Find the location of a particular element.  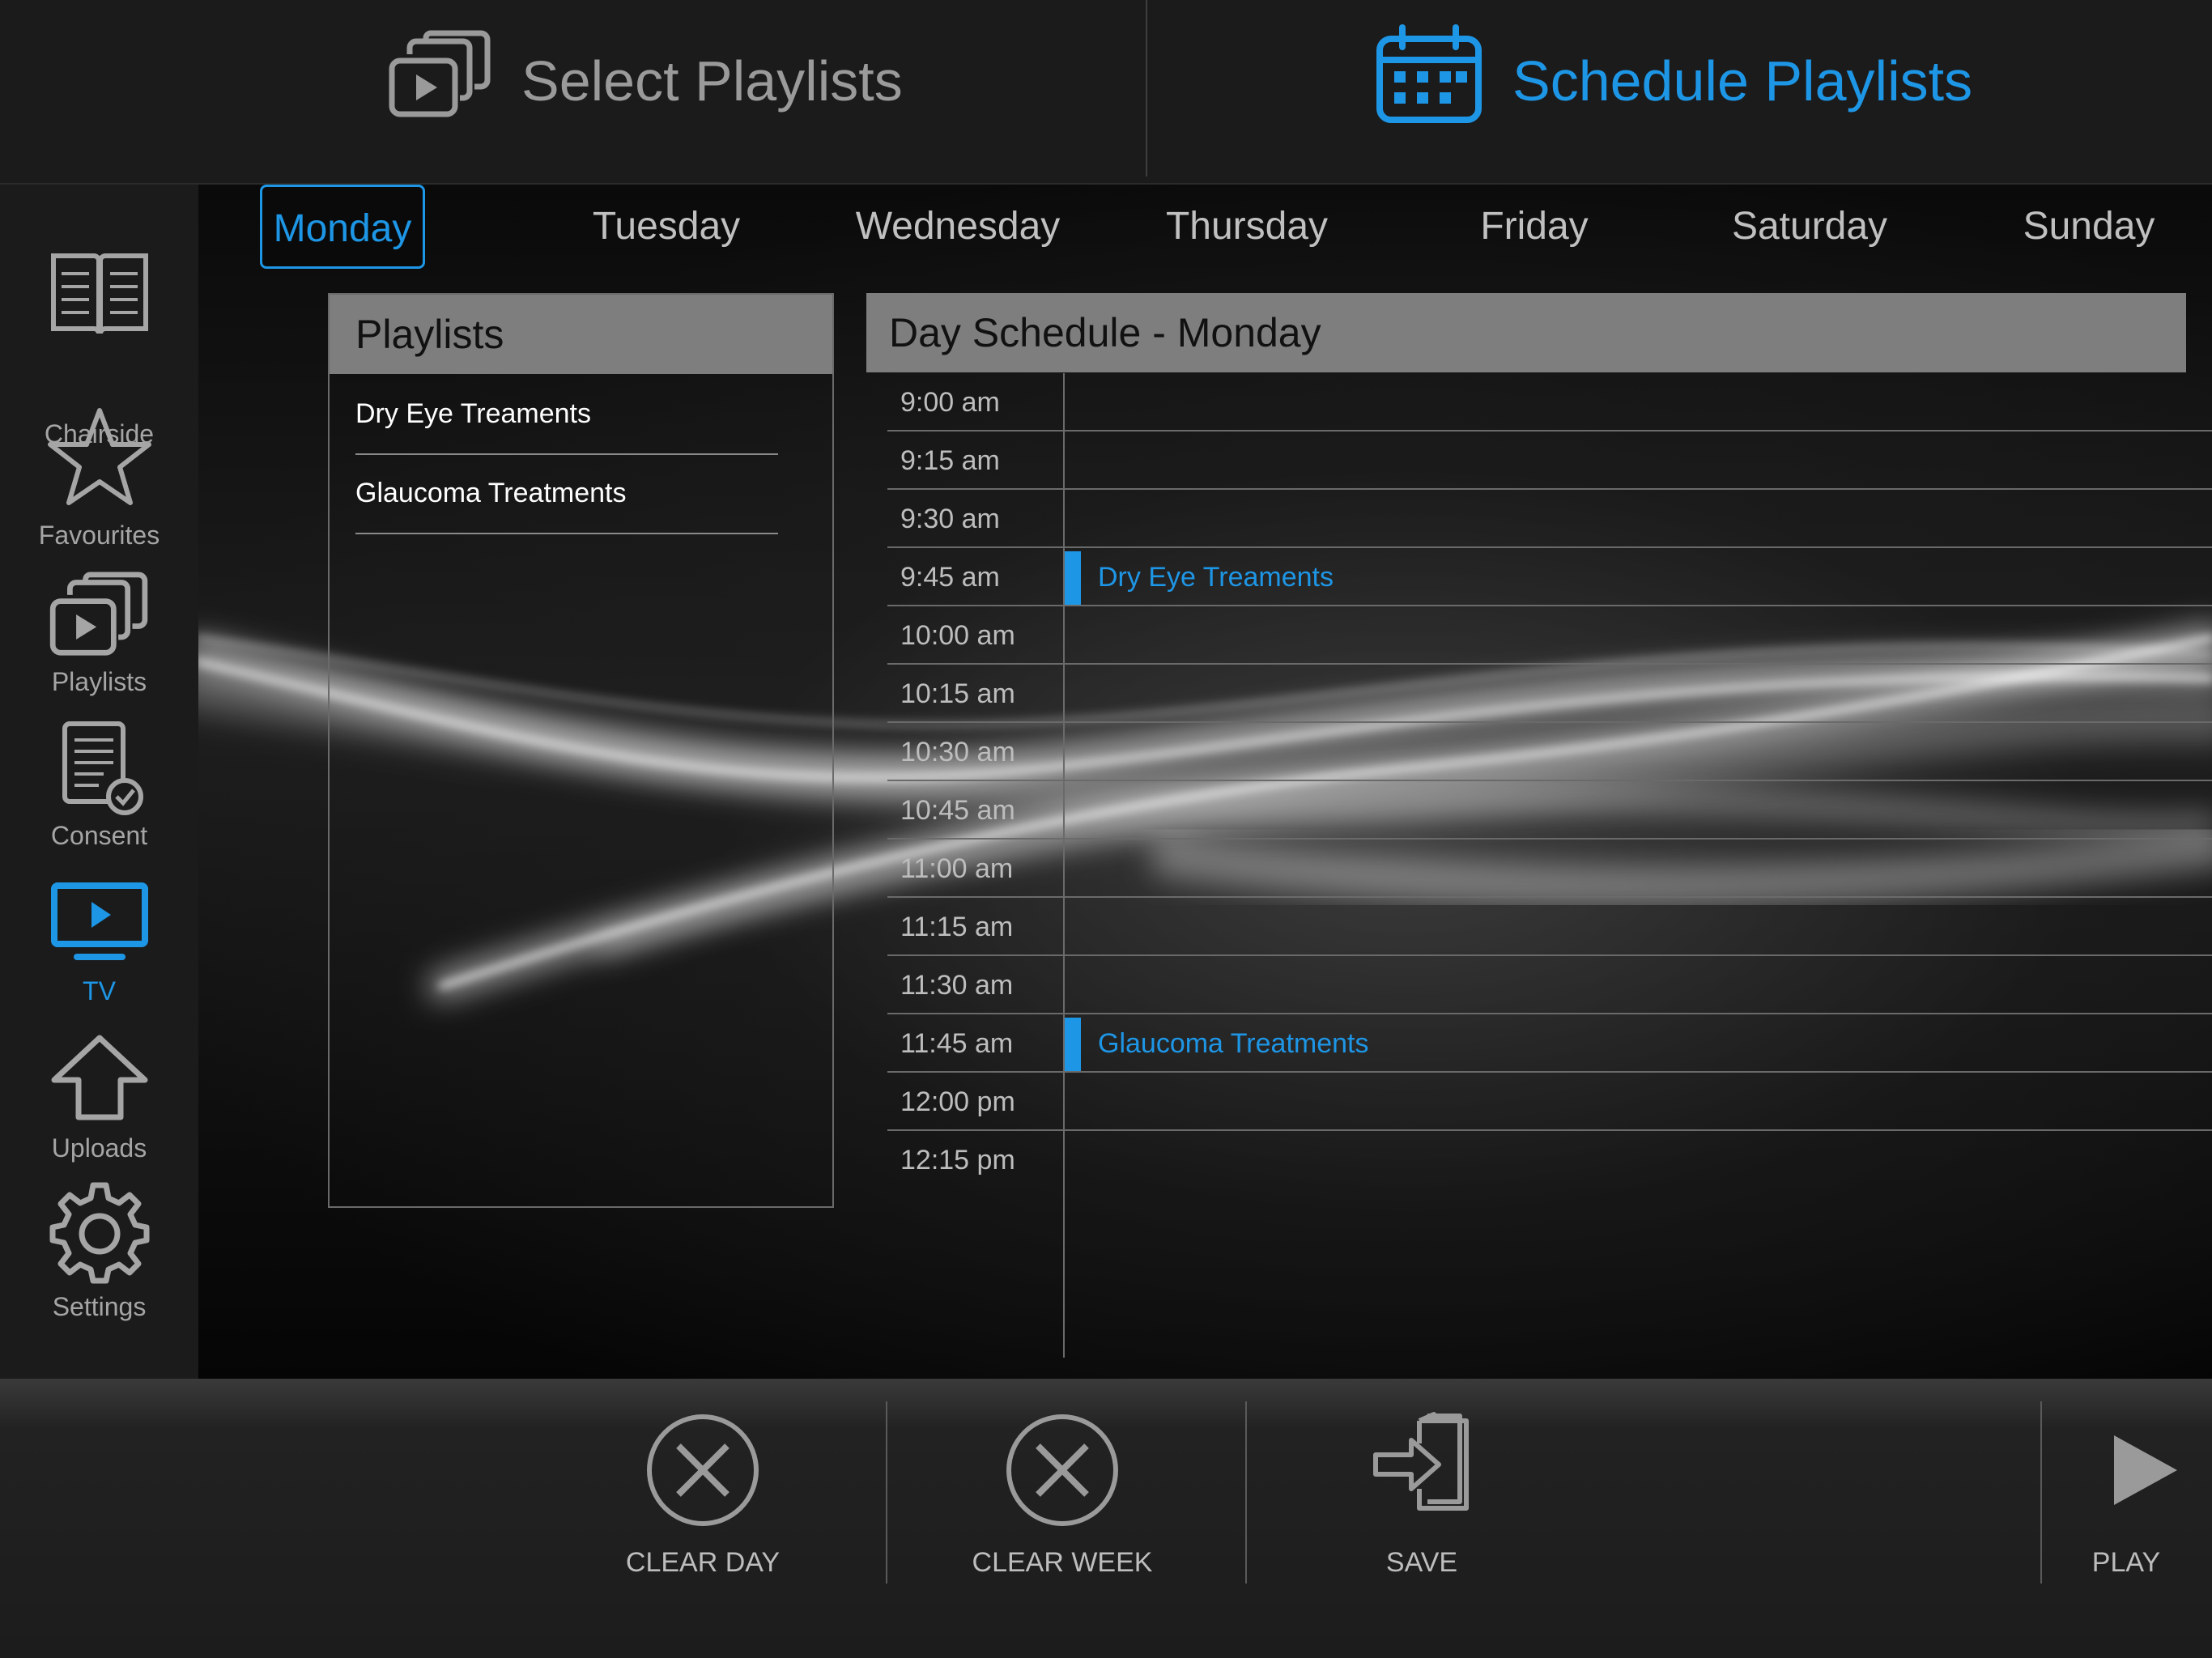

slot-time: 9:00 am is located at coordinates (950, 402).